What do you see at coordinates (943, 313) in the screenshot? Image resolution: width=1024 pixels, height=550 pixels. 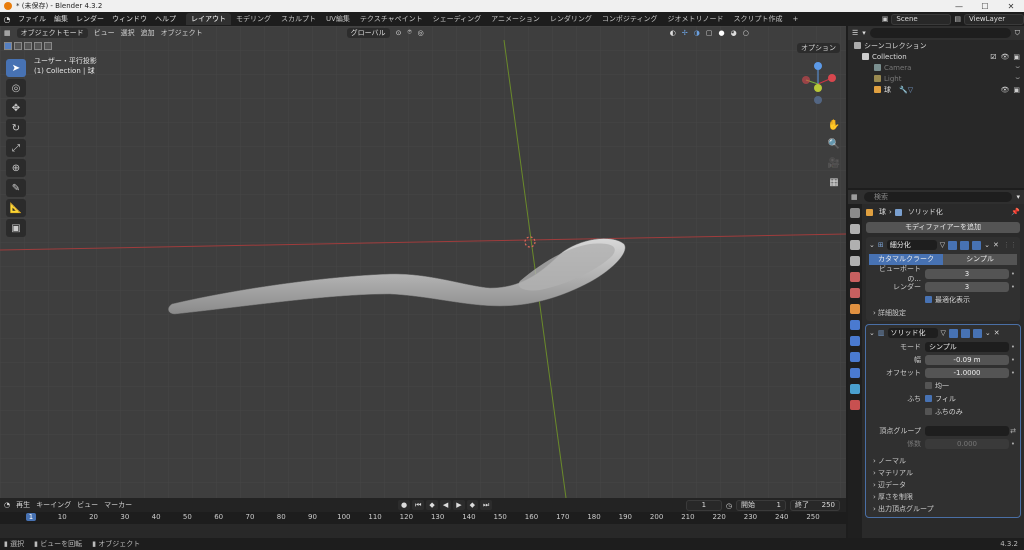 I see `subsurf-advanced-section: › 詳細設定` at bounding box center [943, 313].